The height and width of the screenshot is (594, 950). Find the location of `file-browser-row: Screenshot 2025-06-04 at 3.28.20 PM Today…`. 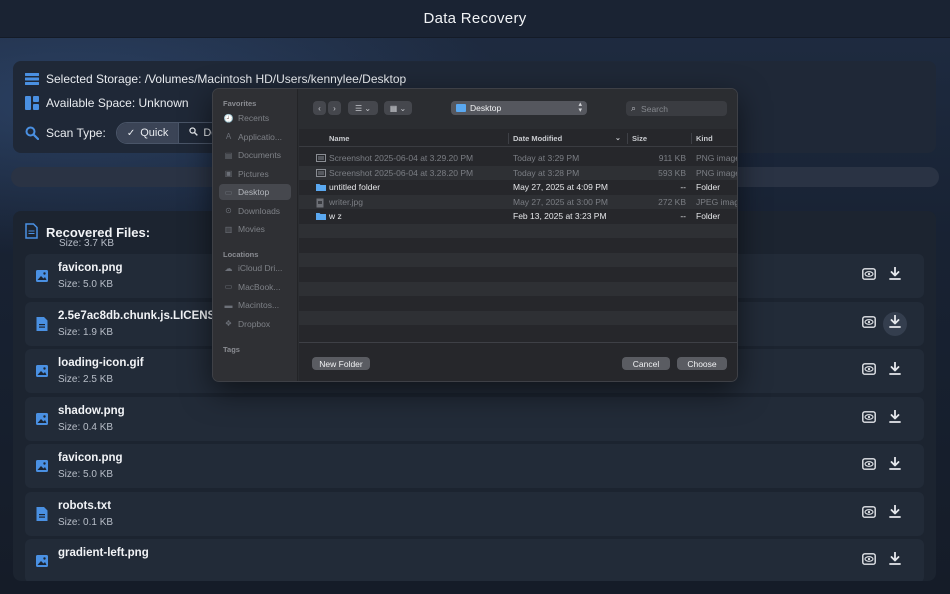

file-browser-row: Screenshot 2025-06-04 at 3.28.20 PM Today… is located at coordinates (518, 172).